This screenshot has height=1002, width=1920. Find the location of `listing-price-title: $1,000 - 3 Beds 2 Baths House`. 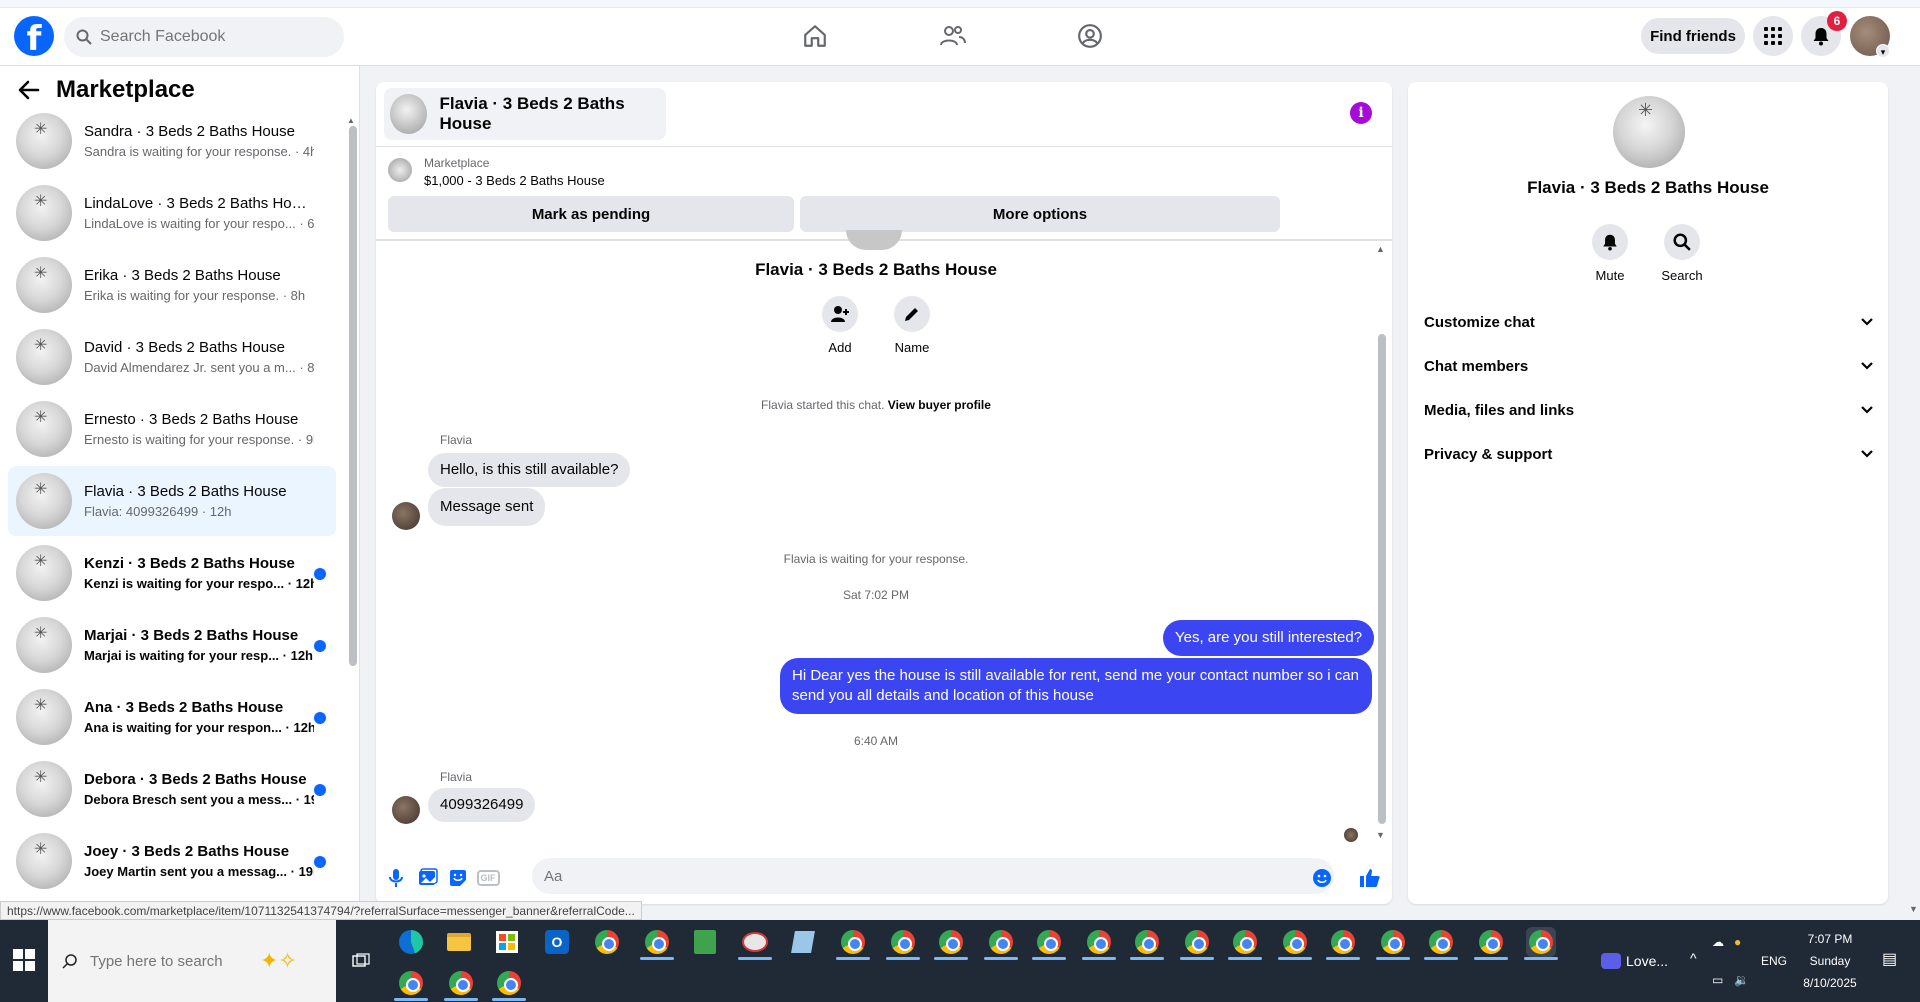

listing-price-title: $1,000 - 3 Beds 2 Baths House is located at coordinates (514, 180).